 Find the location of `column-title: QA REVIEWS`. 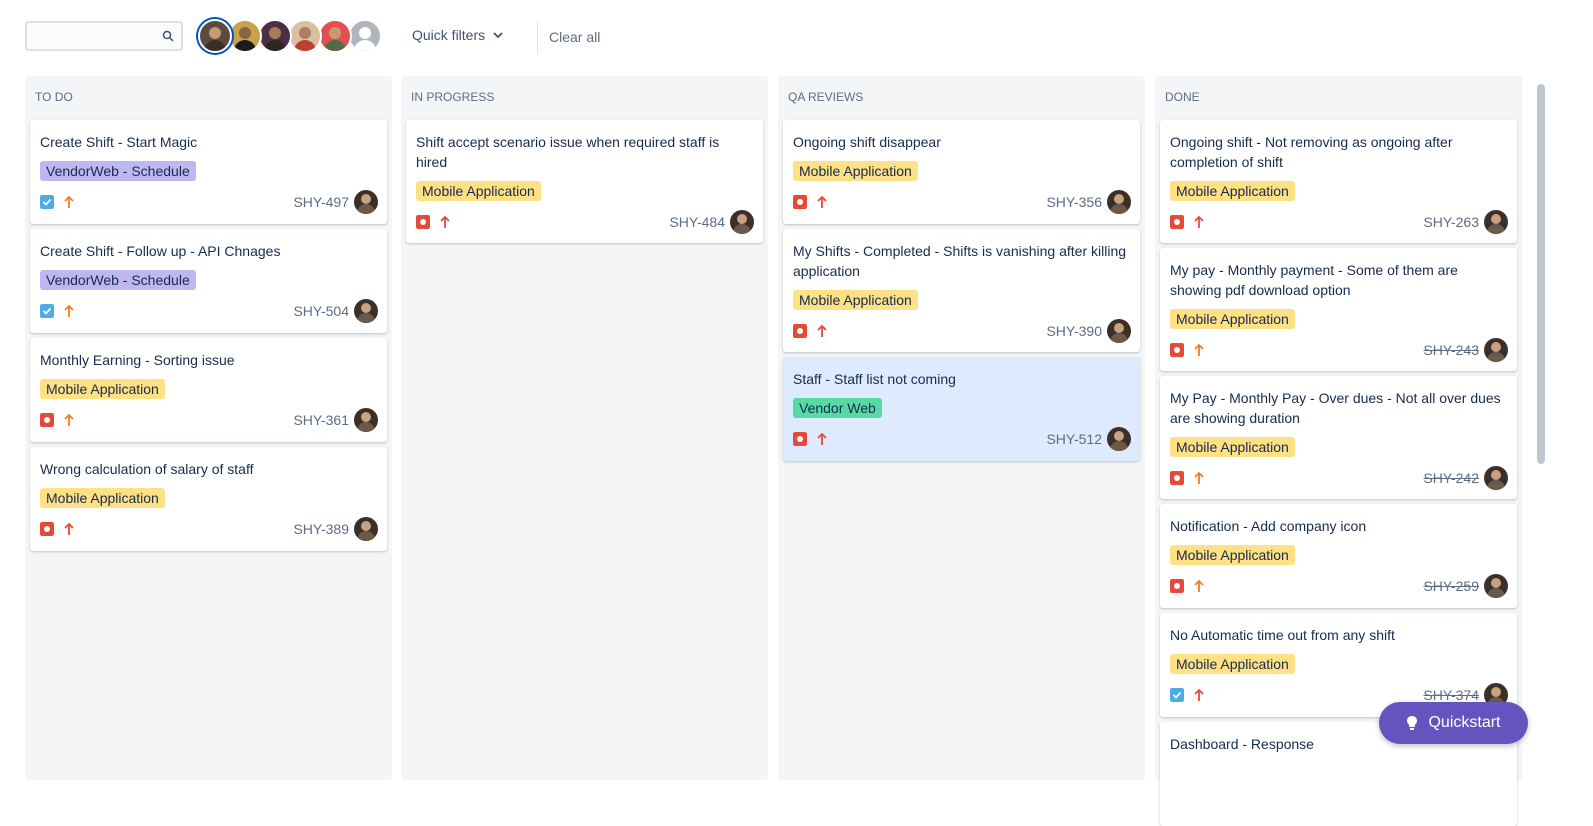

column-title: QA REVIEWS is located at coordinates (826, 97).